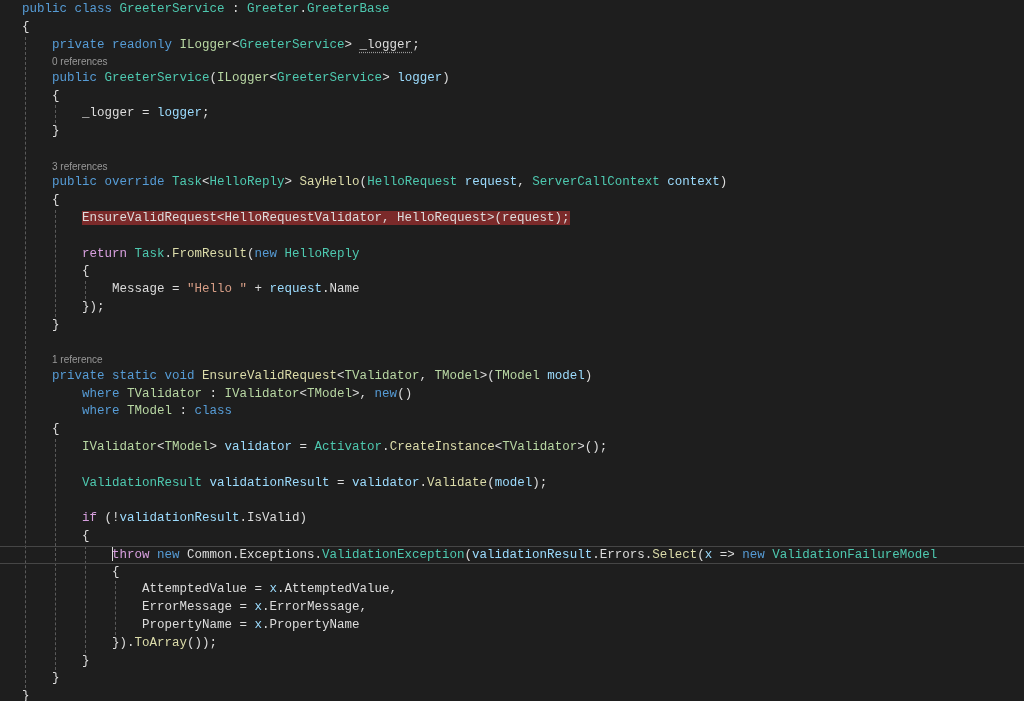 This screenshot has width=1024, height=701. Describe the element at coordinates (270, 589) in the screenshot. I see `code-line: AttemptedValue = x.AttemptedValue,` at that location.